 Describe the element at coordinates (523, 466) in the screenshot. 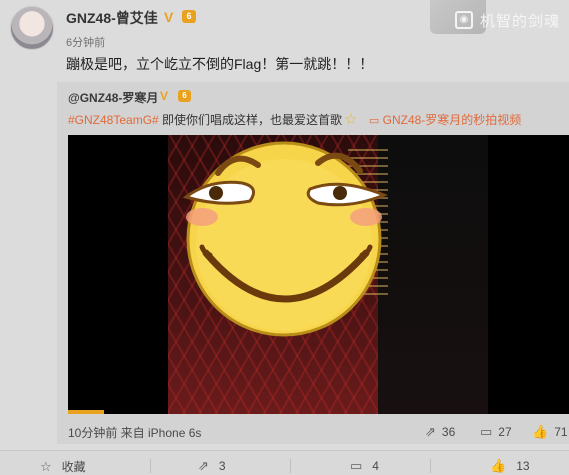

I see `like-button-count: 13` at that location.